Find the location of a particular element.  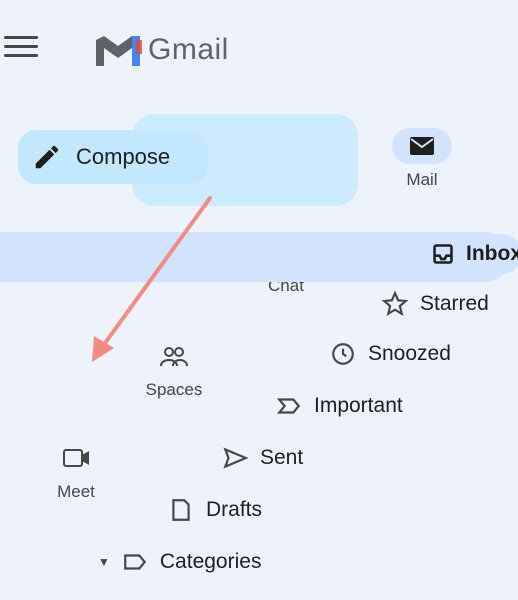

important-icon is located at coordinates (288, 406).